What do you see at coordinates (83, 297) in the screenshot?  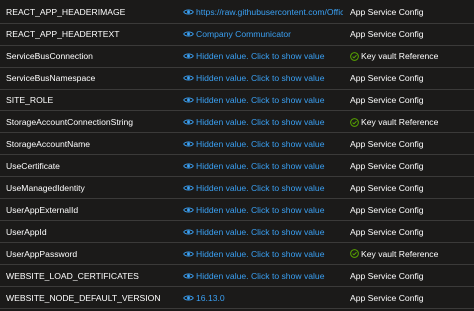 I see `setting-name: WEBSITE_NODE_DEFAULT_VERSION` at bounding box center [83, 297].